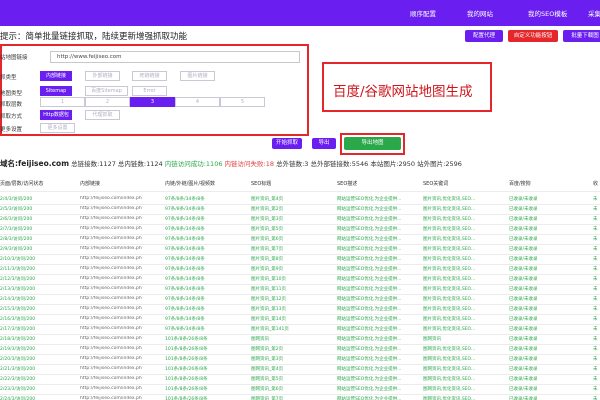 This screenshot has height=400, width=600. I want to click on url-input: http://www.feijiseo.com, so click(175, 57).